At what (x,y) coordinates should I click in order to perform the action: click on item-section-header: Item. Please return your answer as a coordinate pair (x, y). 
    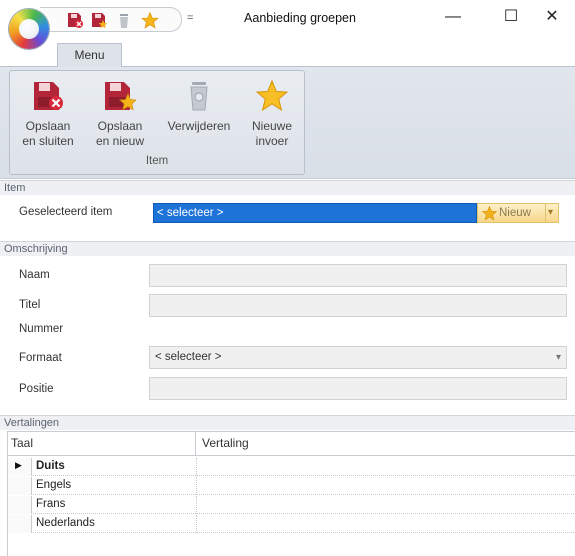
    Looking at the image, I should click on (287, 187).